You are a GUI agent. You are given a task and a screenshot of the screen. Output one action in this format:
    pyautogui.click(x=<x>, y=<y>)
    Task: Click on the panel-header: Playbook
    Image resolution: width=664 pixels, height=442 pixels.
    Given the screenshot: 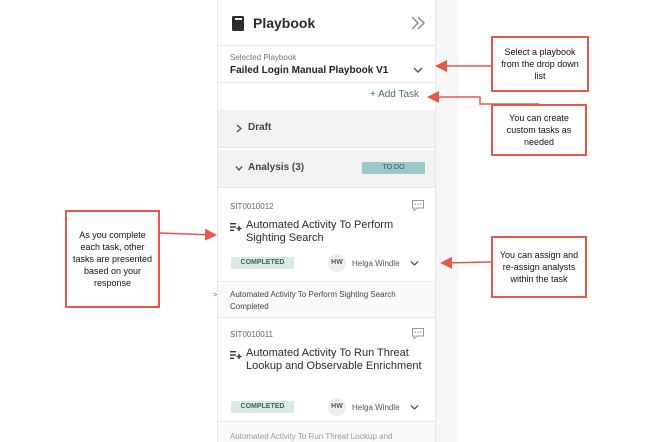 What is the action you would take?
    pyautogui.click(x=326, y=23)
    